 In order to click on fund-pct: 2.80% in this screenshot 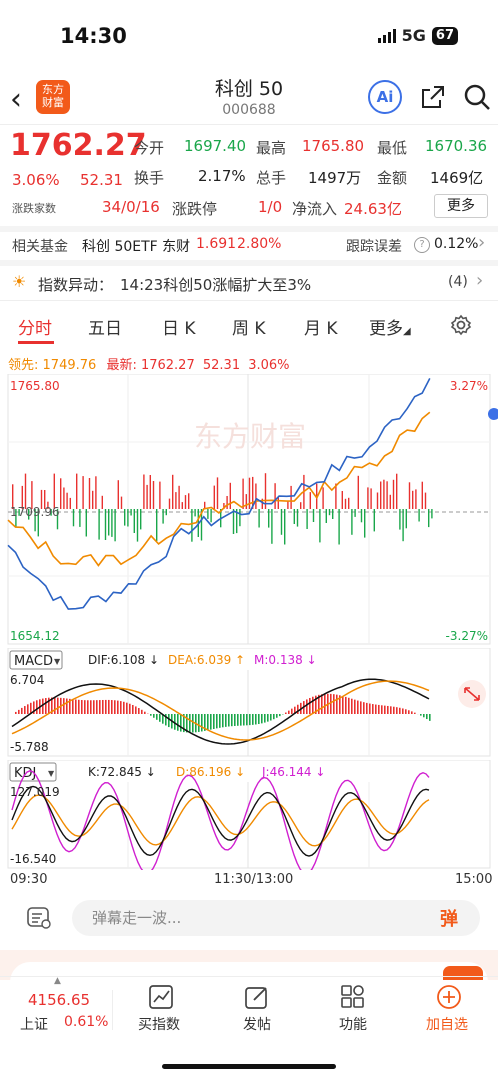, I will do `click(259, 244)`.